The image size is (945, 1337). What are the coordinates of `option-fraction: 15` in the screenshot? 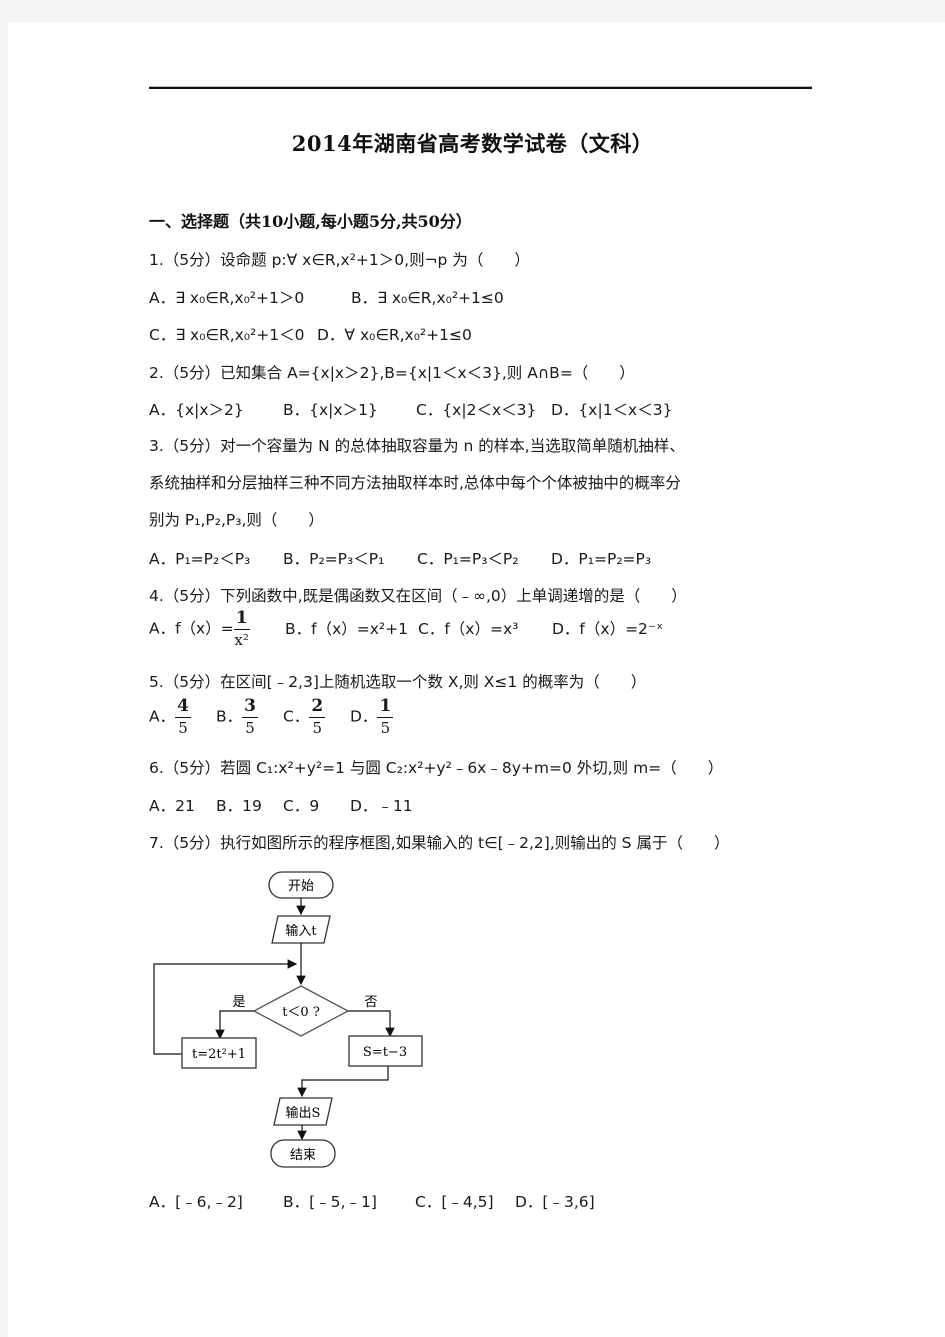 It's located at (385, 716).